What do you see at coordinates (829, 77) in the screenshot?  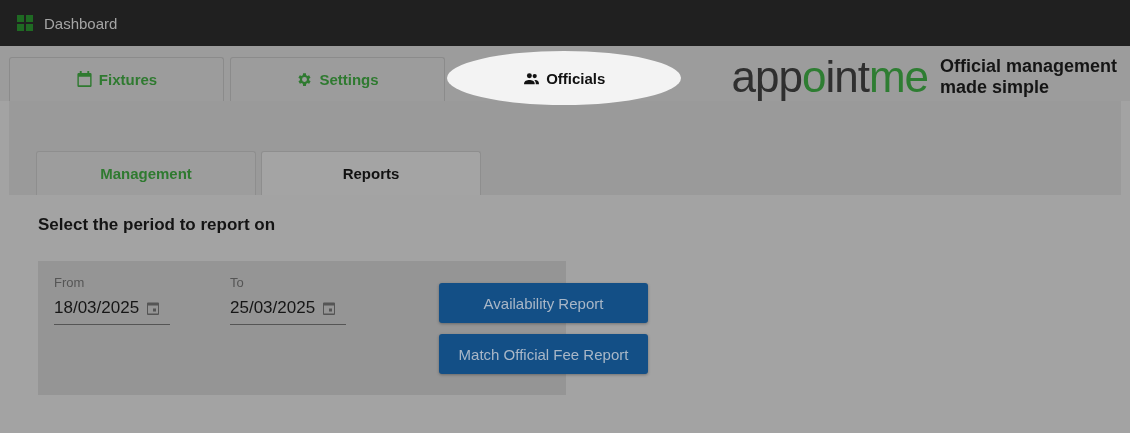 I see `logo: appointme` at bounding box center [829, 77].